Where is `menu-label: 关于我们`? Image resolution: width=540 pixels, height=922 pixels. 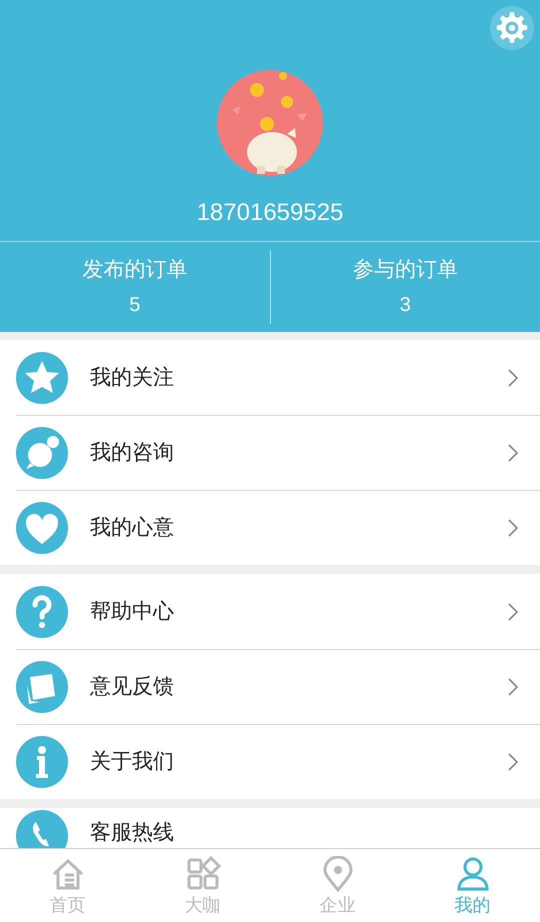
menu-label: 关于我们 is located at coordinates (132, 762).